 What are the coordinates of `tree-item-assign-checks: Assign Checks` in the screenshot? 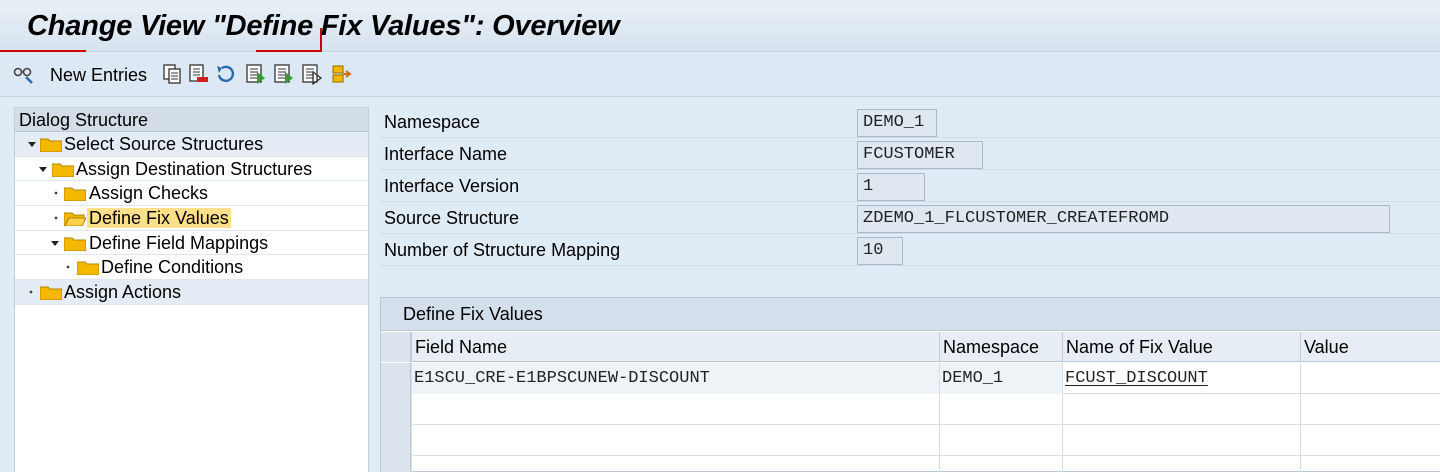 It's located at (191, 194).